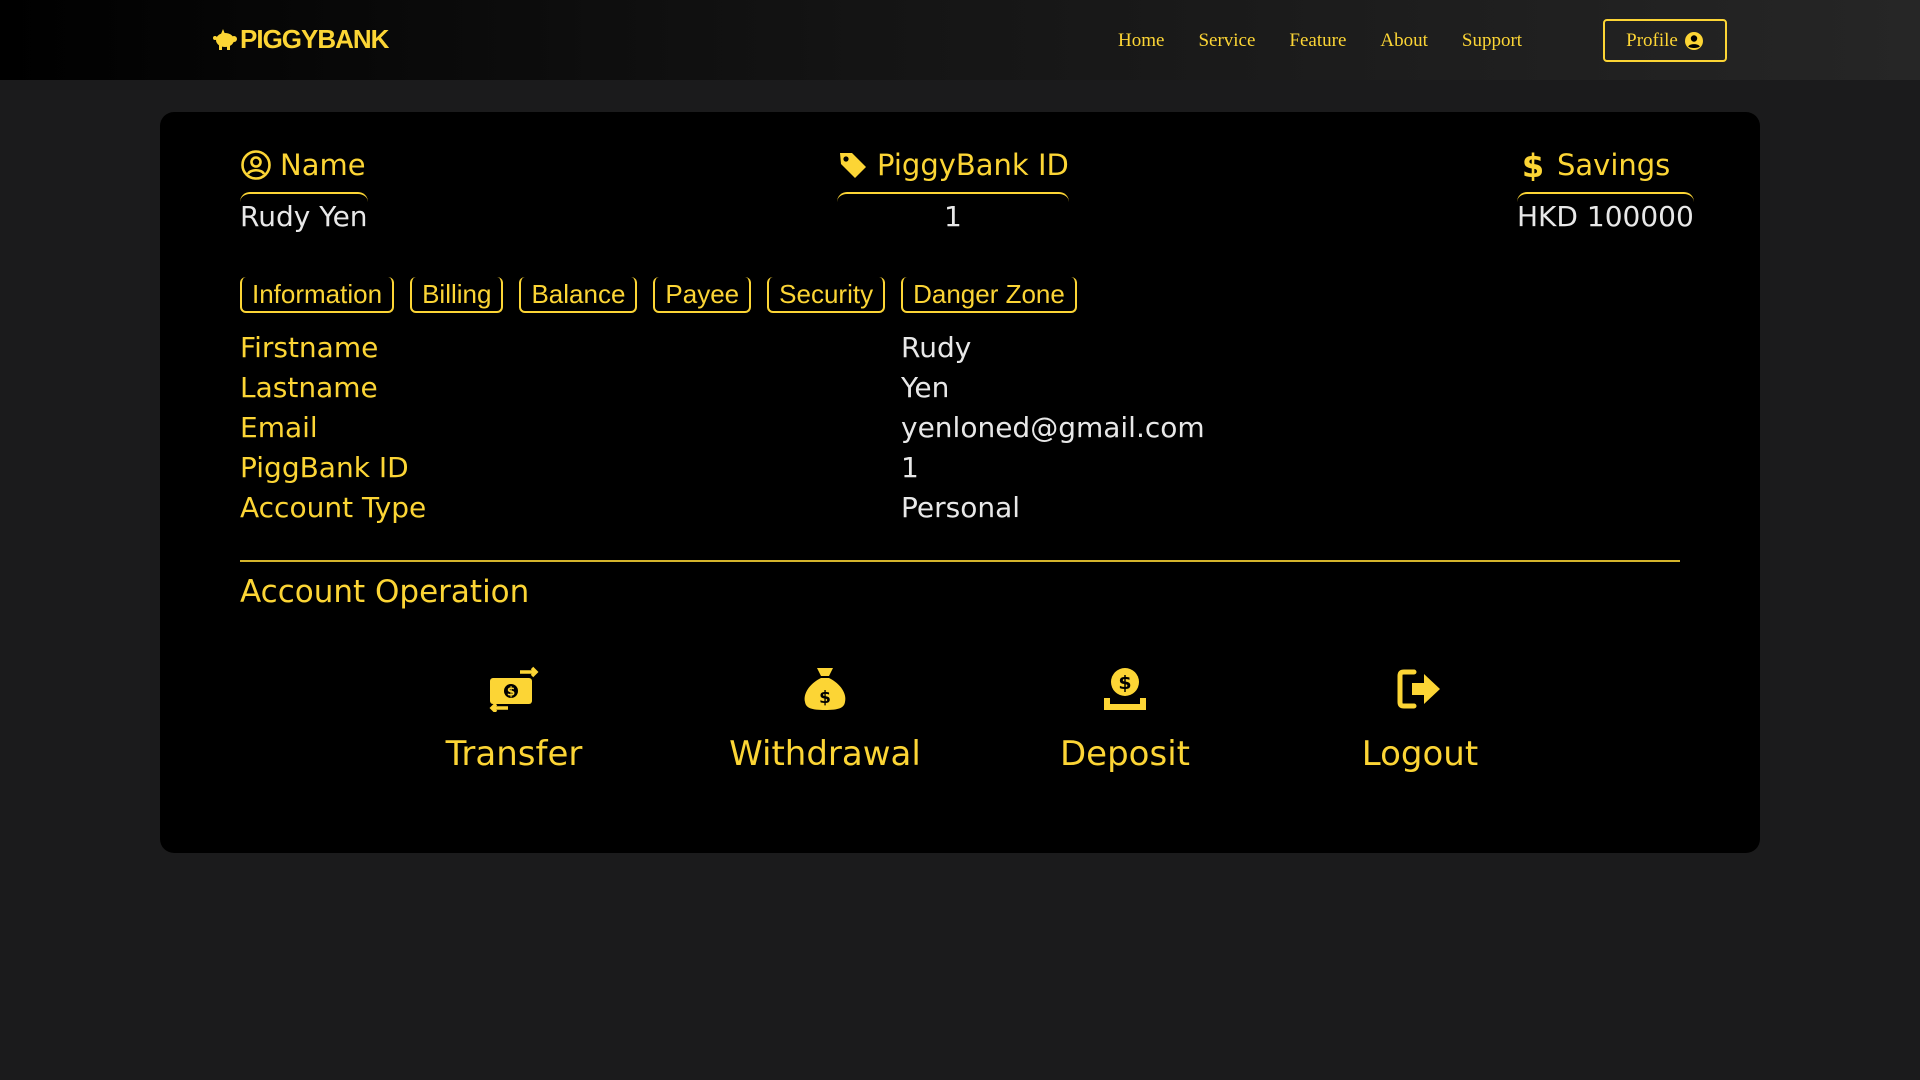 The height and width of the screenshot is (1080, 1920). What do you see at coordinates (1125, 754) in the screenshot?
I see `deposit-label: Deposit` at bounding box center [1125, 754].